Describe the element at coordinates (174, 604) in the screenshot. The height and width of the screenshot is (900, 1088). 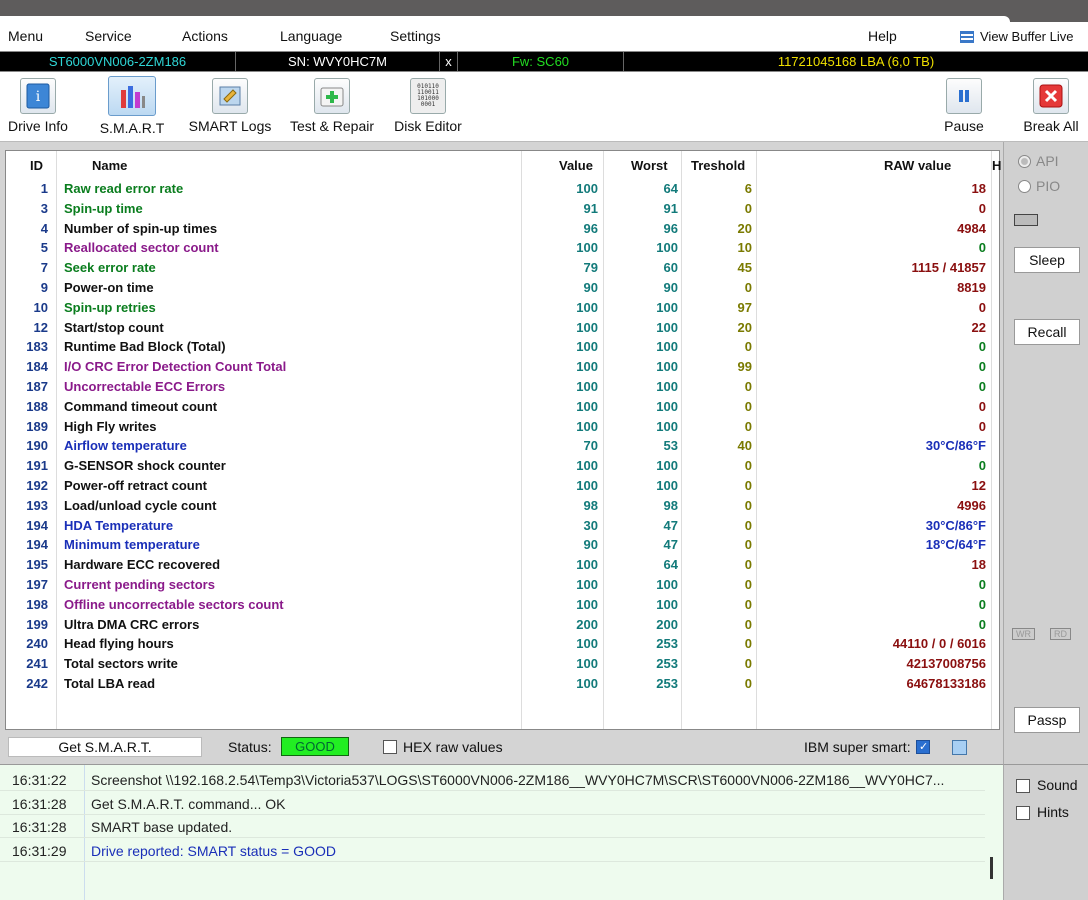
I see `attribute-name: Offline uncorrectable sectors count` at that location.